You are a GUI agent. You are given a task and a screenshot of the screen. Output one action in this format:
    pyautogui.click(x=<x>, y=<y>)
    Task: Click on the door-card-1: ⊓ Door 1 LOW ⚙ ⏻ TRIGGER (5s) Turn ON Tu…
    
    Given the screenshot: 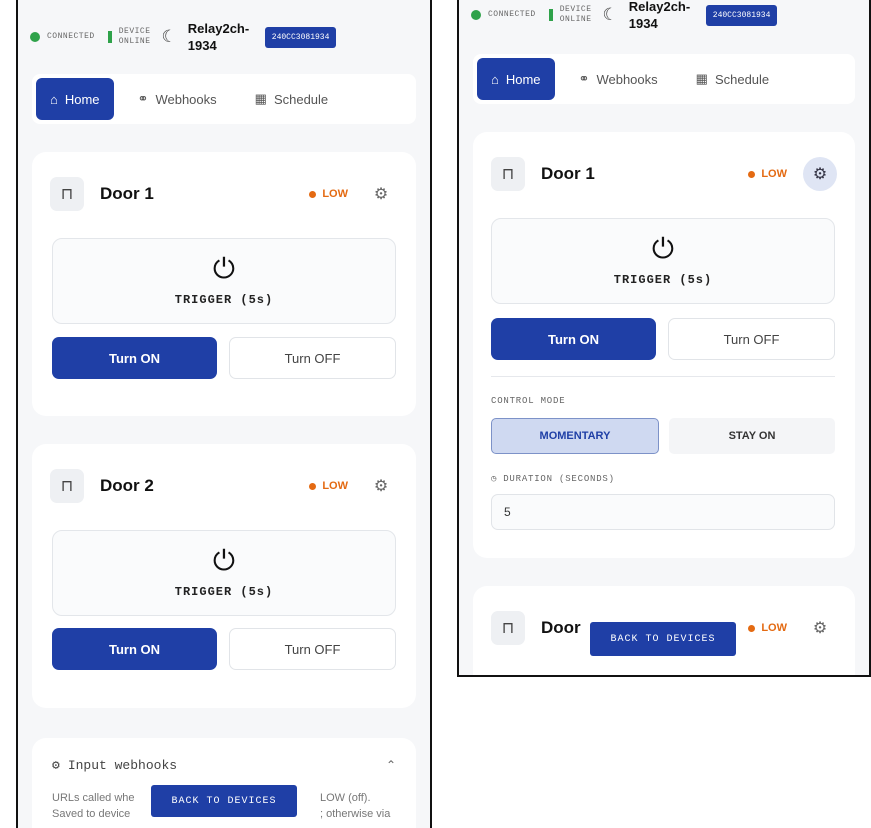 What is the action you would take?
    pyautogui.click(x=224, y=284)
    